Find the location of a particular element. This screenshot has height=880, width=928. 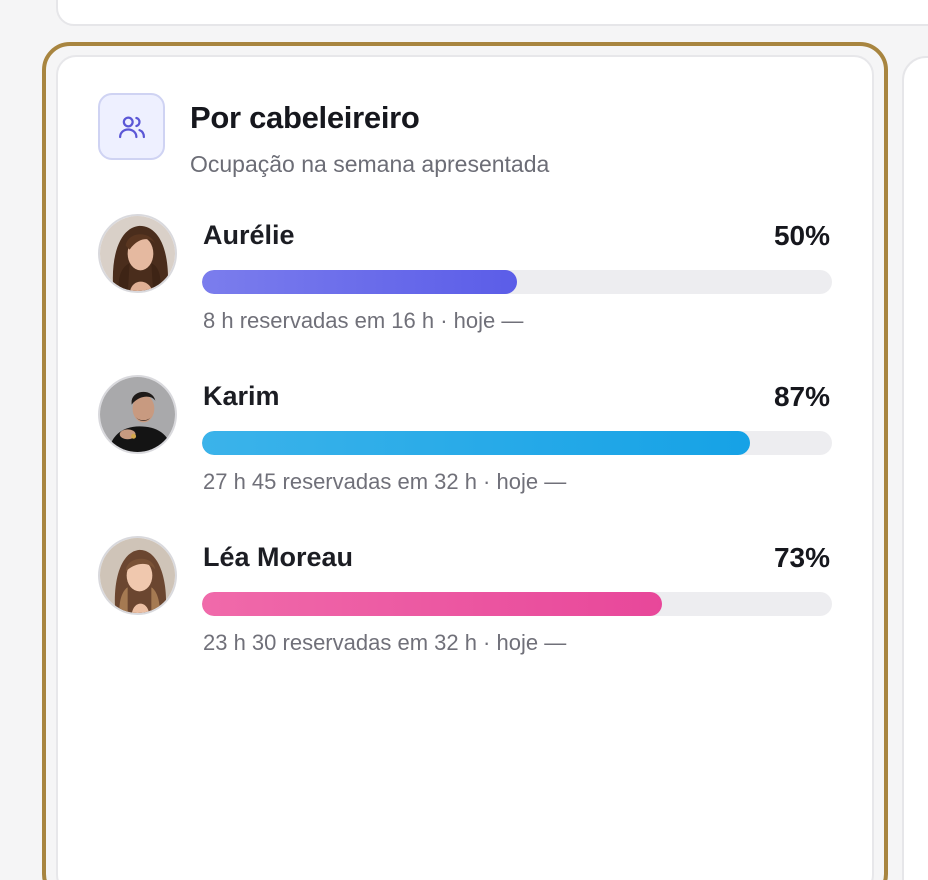

stylist-name: Karim is located at coordinates (241, 396).